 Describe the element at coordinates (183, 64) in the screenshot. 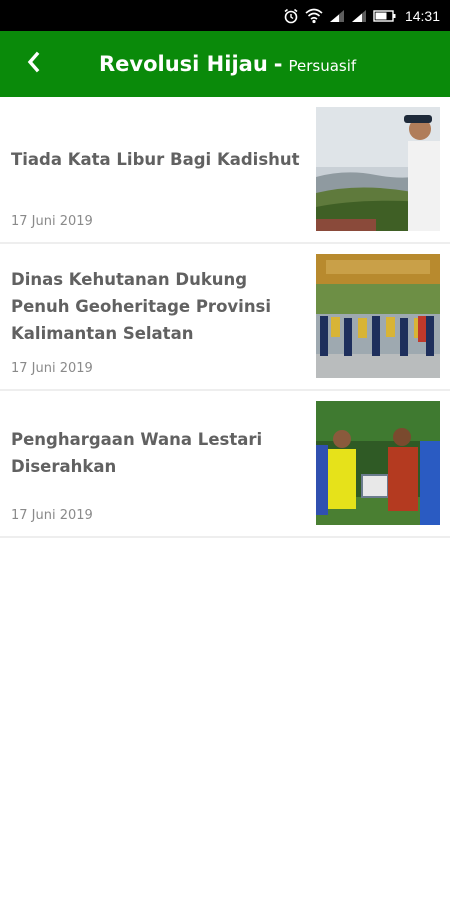

I see `page-title: Revolusi Hijau` at that location.